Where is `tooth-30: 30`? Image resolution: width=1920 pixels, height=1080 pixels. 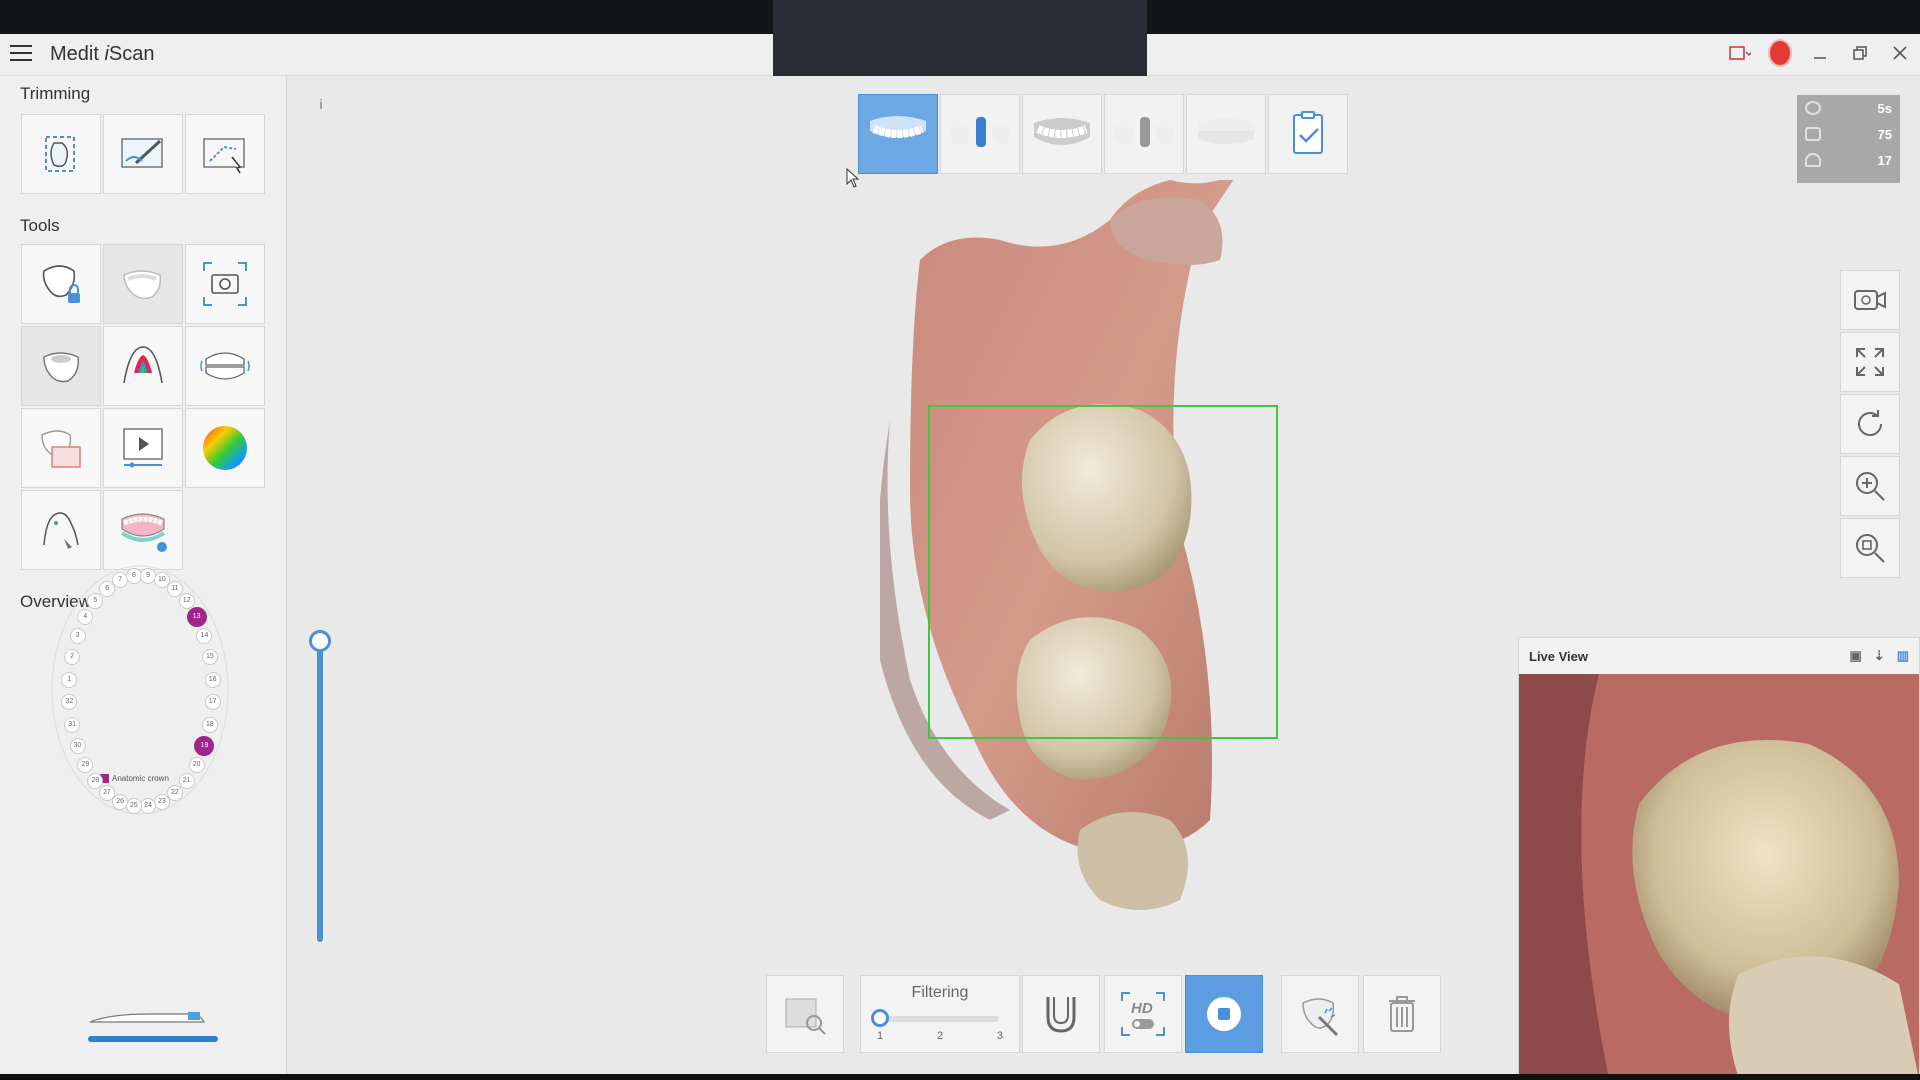
tooth-30: 30 is located at coordinates (77, 745).